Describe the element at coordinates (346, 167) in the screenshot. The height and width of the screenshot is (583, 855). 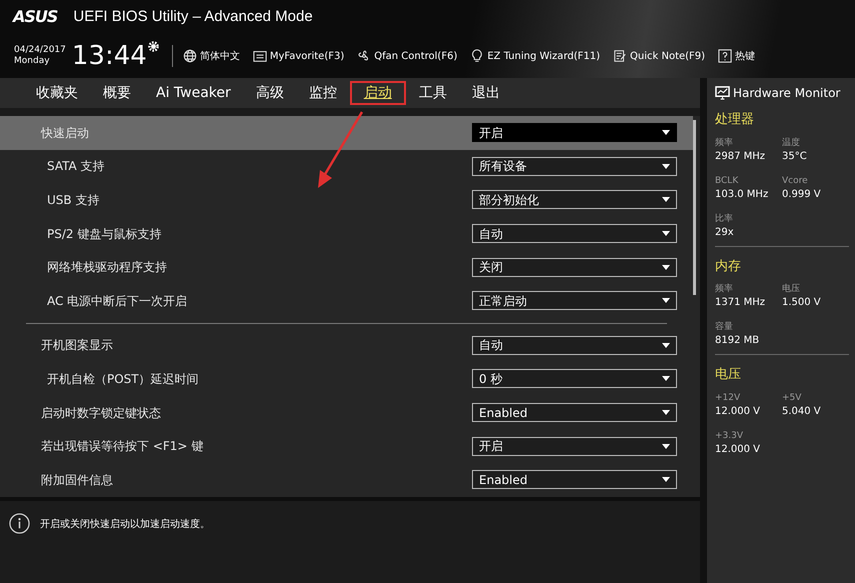
I see `setting-row: SATA 支持 所有设备` at that location.